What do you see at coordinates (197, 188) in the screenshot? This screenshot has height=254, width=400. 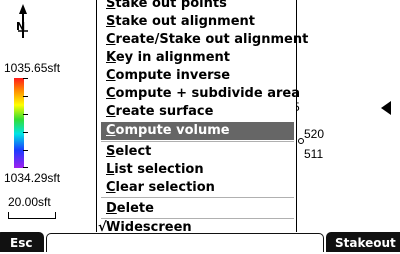 I see `menu-item-clear-selection: Clear selection` at bounding box center [197, 188].